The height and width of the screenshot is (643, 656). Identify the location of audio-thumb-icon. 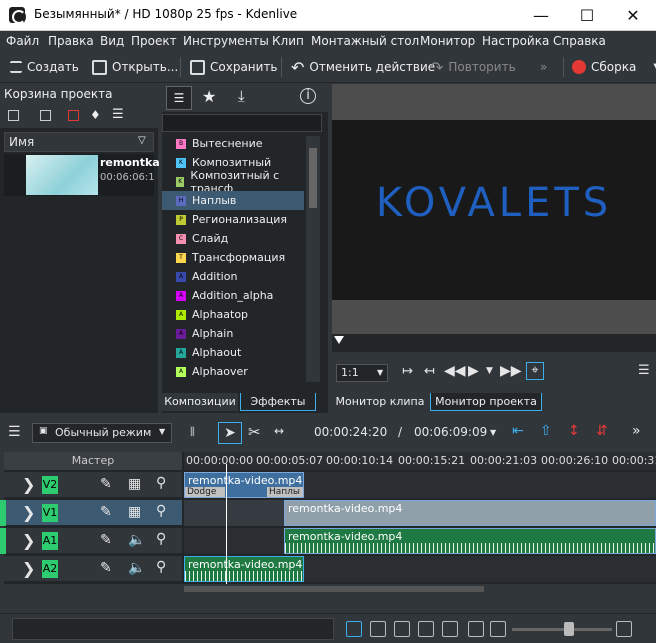
(402, 629).